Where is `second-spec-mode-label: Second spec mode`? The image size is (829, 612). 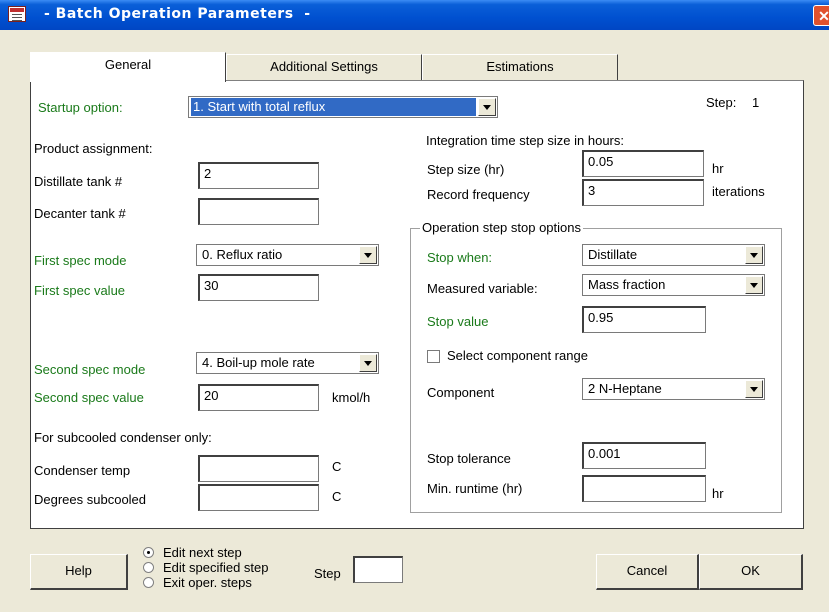
second-spec-mode-label: Second spec mode is located at coordinates (90, 369).